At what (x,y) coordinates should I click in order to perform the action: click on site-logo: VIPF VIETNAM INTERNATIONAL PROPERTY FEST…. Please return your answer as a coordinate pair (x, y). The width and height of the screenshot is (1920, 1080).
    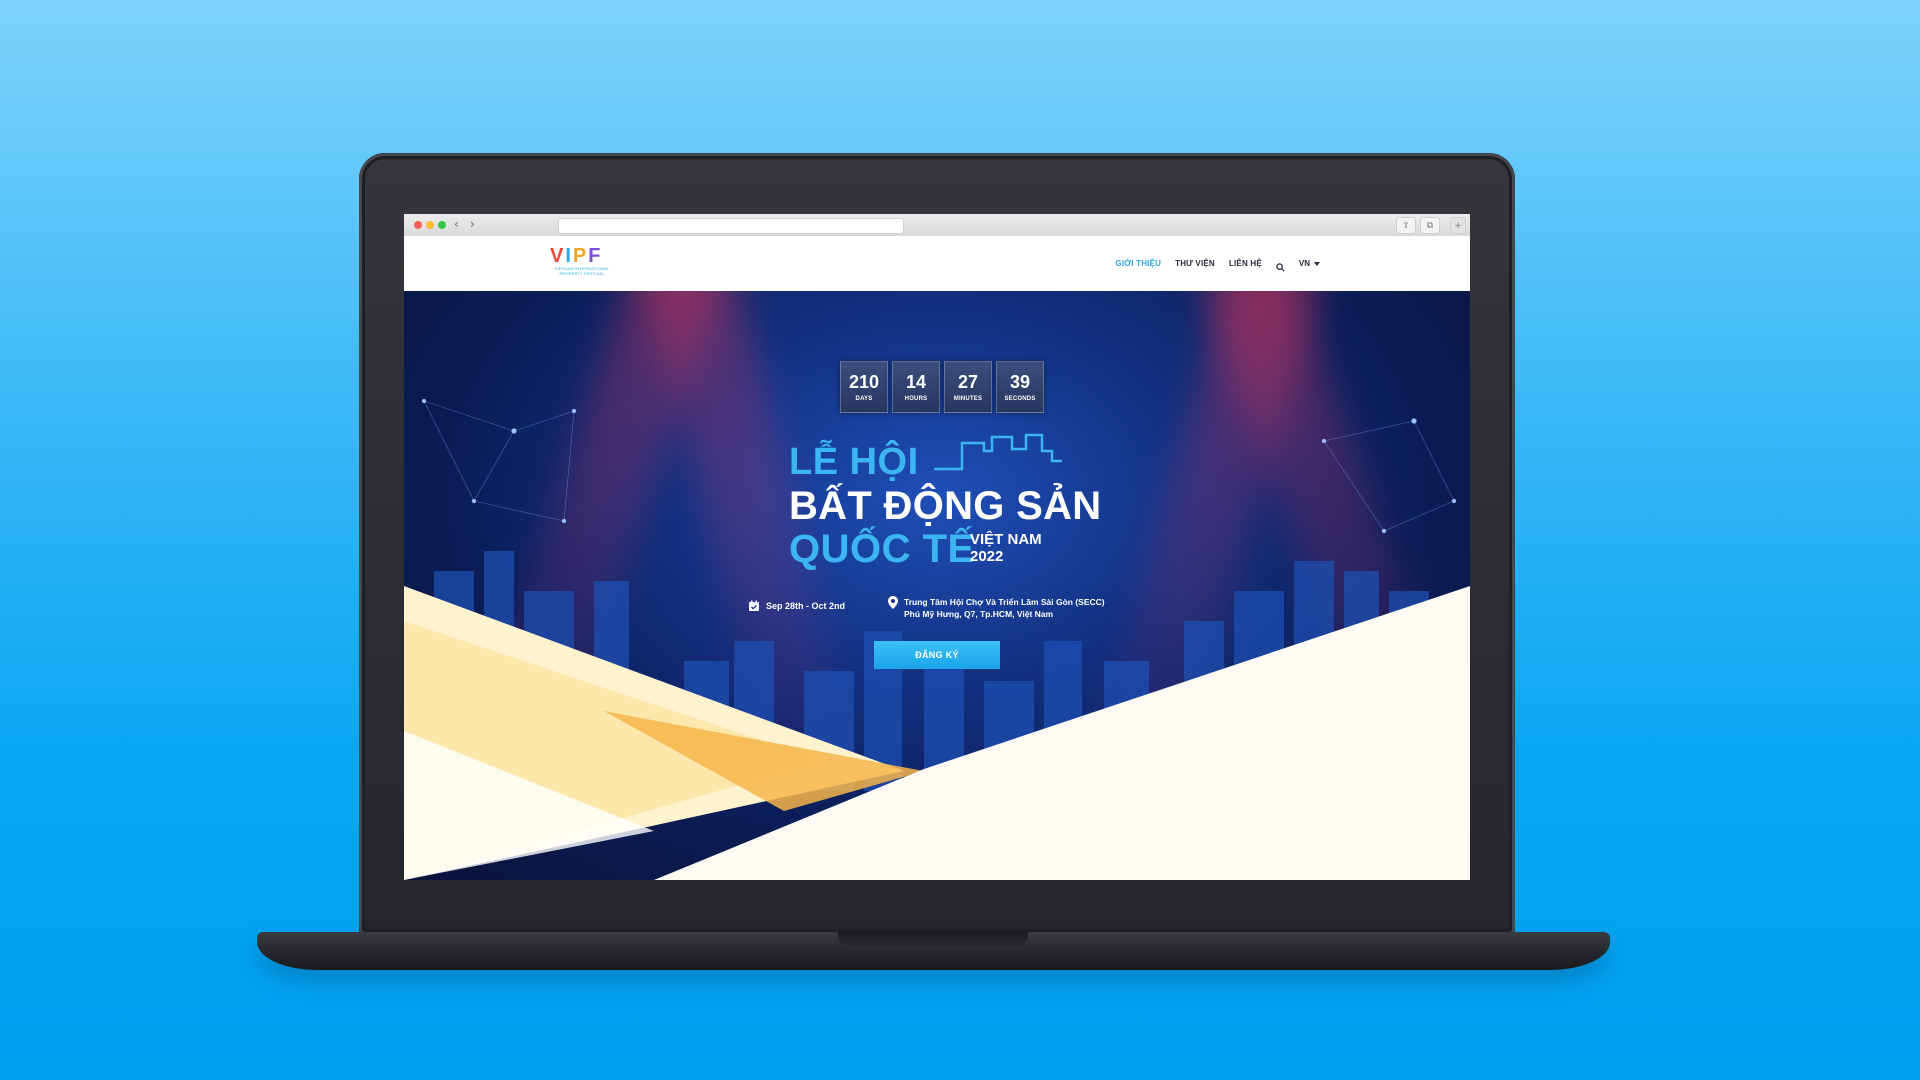
    Looking at the image, I should click on (585, 264).